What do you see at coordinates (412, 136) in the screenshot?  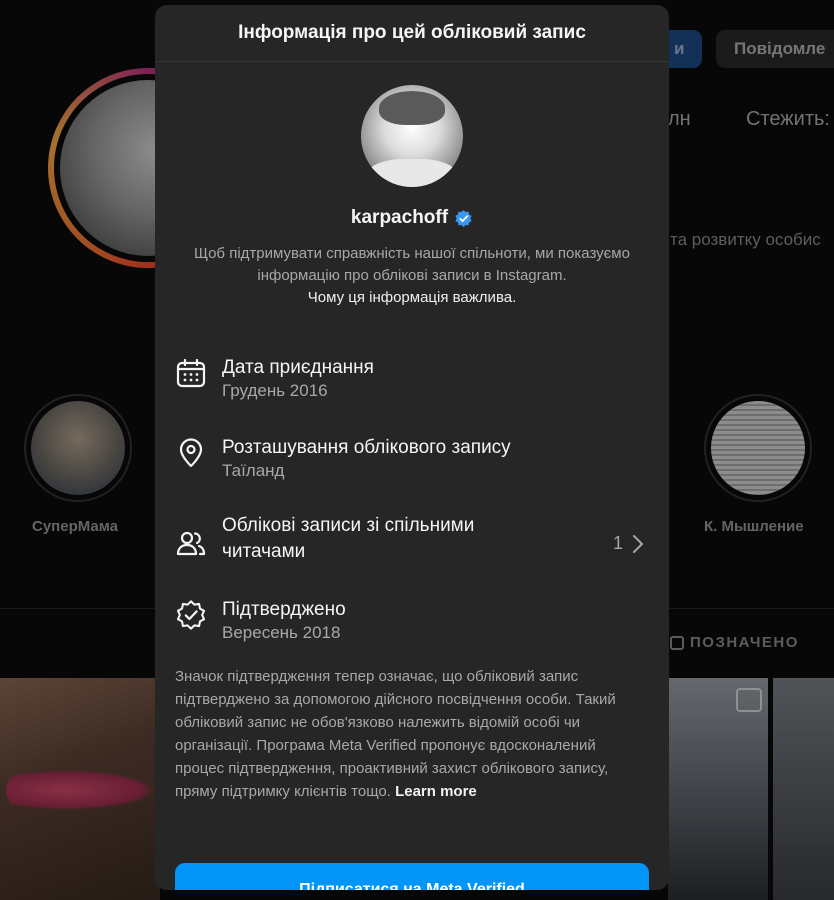 I see `account-avatar` at bounding box center [412, 136].